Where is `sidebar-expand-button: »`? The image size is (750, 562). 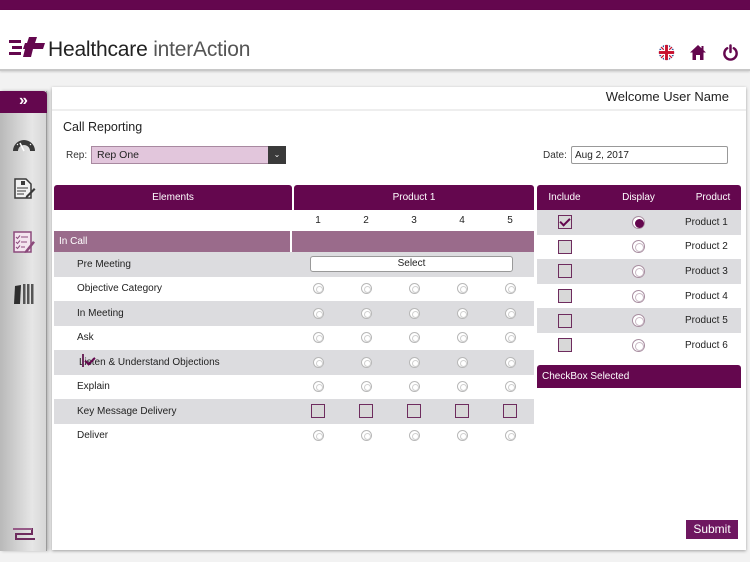
sidebar-expand-button: » is located at coordinates (23, 102).